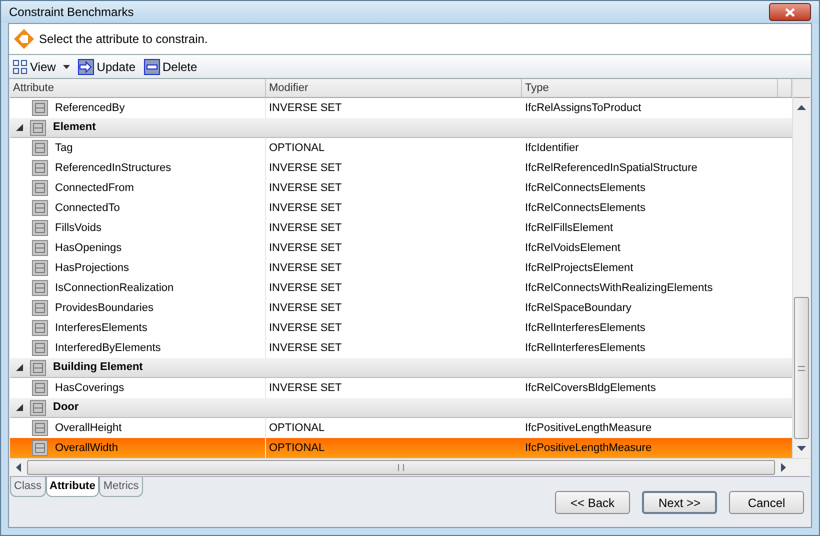  What do you see at coordinates (101, 328) in the screenshot?
I see `attribute-name: InterferesElements` at bounding box center [101, 328].